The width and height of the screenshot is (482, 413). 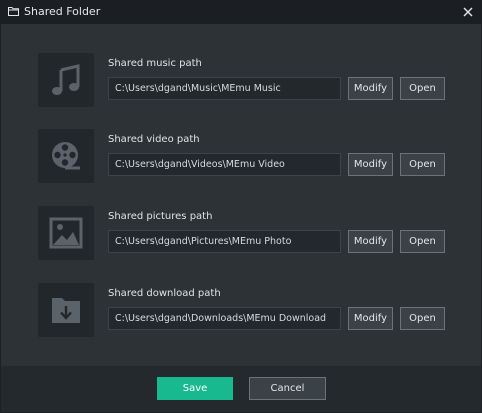 I want to click on title-bar: Shared Folder, so click(x=241, y=12).